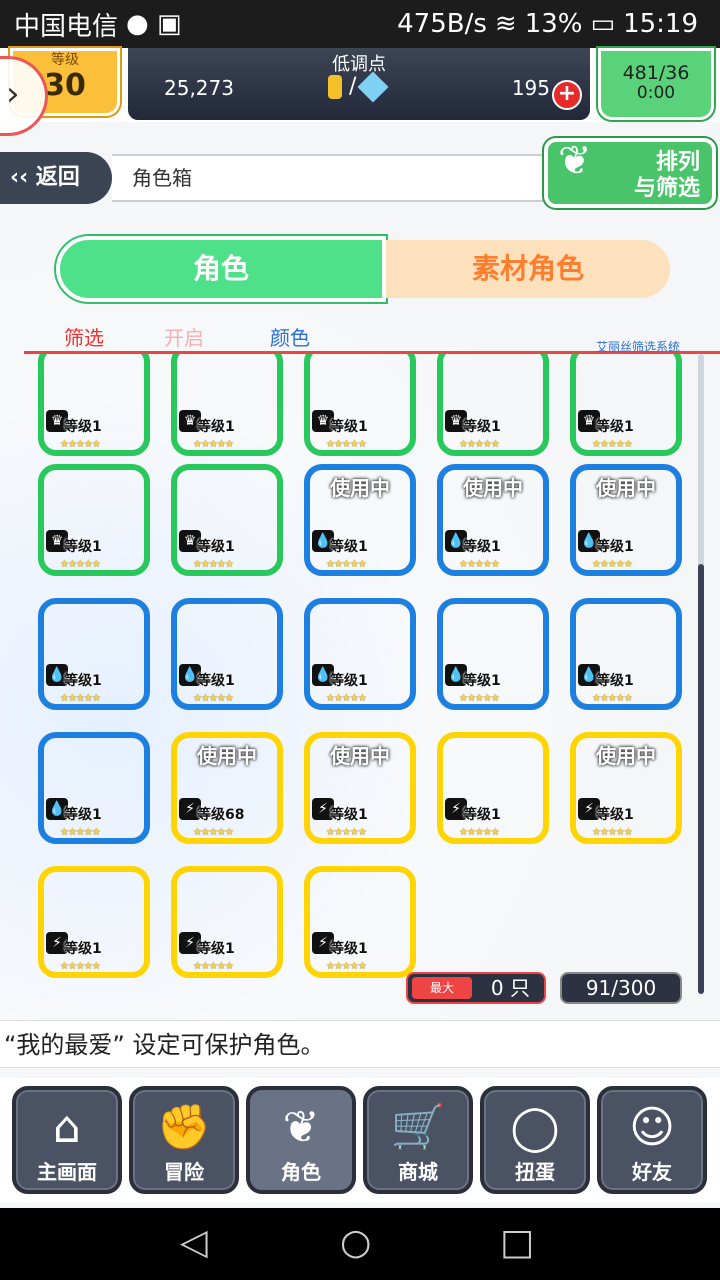  I want to click on back-icon: ◁, so click(194, 1242).